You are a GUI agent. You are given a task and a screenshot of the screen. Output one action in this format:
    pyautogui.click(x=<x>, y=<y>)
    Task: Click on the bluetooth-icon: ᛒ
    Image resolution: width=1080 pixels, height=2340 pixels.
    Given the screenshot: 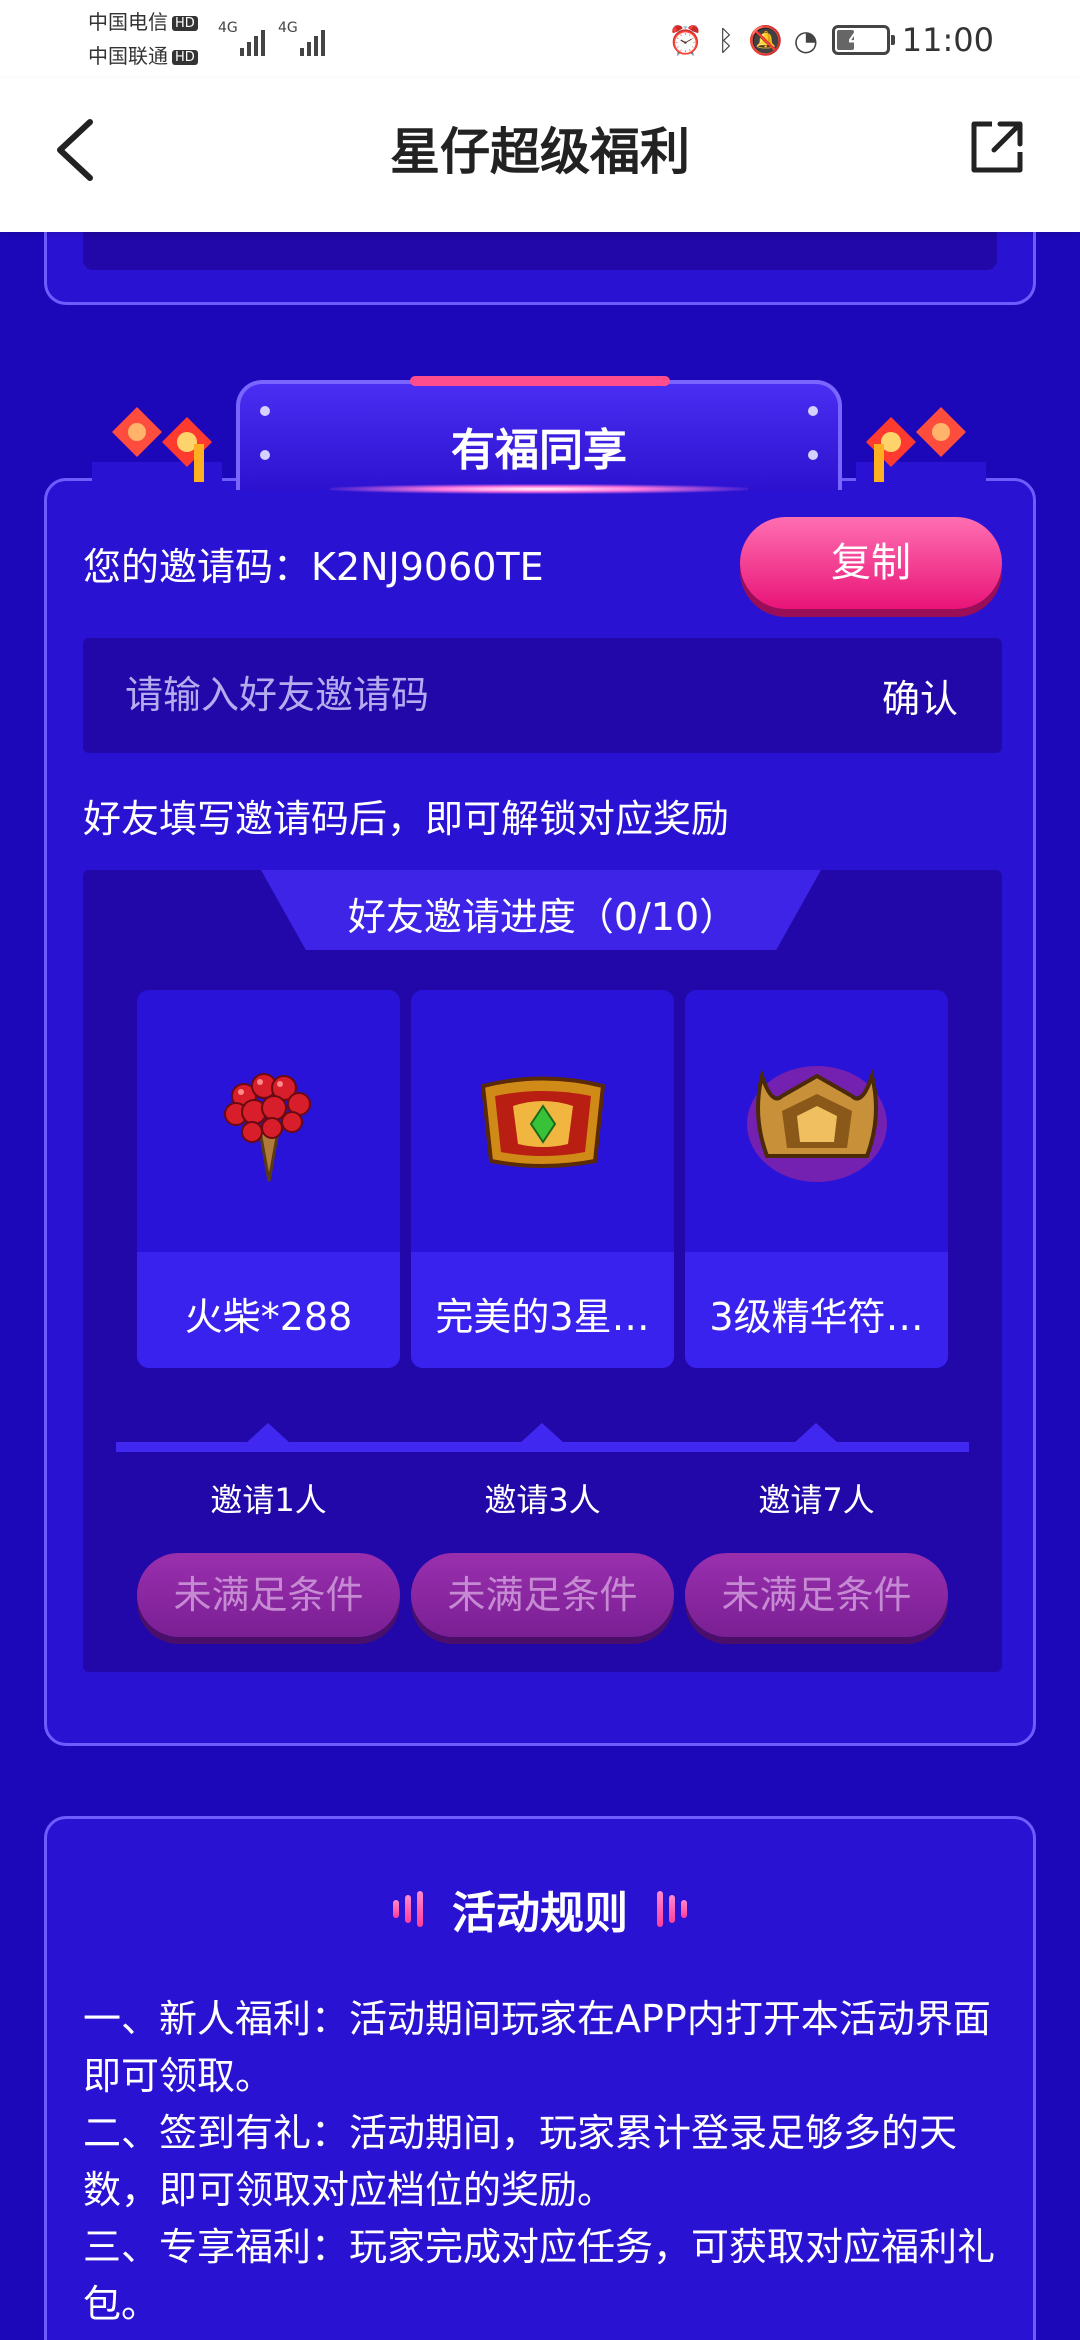 What is the action you would take?
    pyautogui.click(x=726, y=40)
    